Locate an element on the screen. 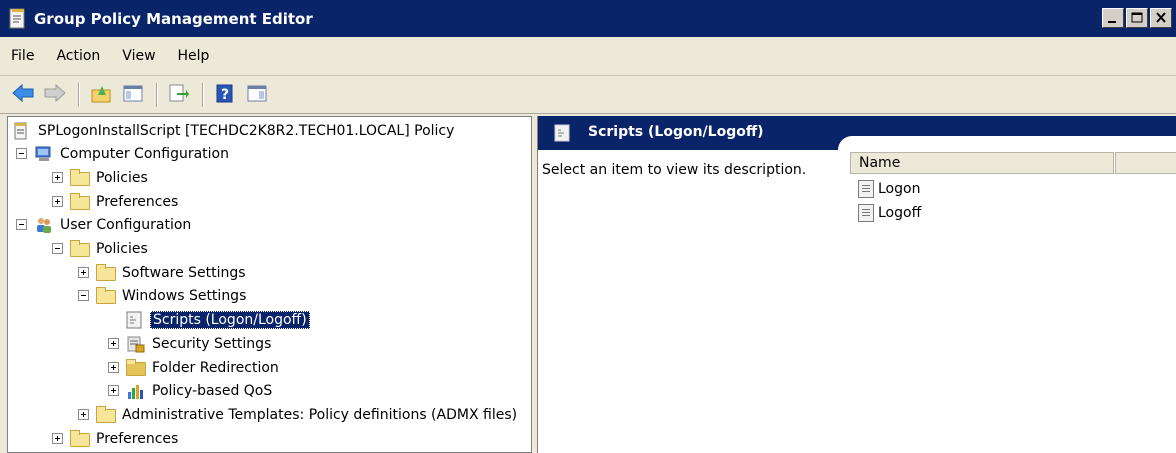 The height and width of the screenshot is (453, 1176). tree-item-cc-preferences: Preferences is located at coordinates (115, 201).